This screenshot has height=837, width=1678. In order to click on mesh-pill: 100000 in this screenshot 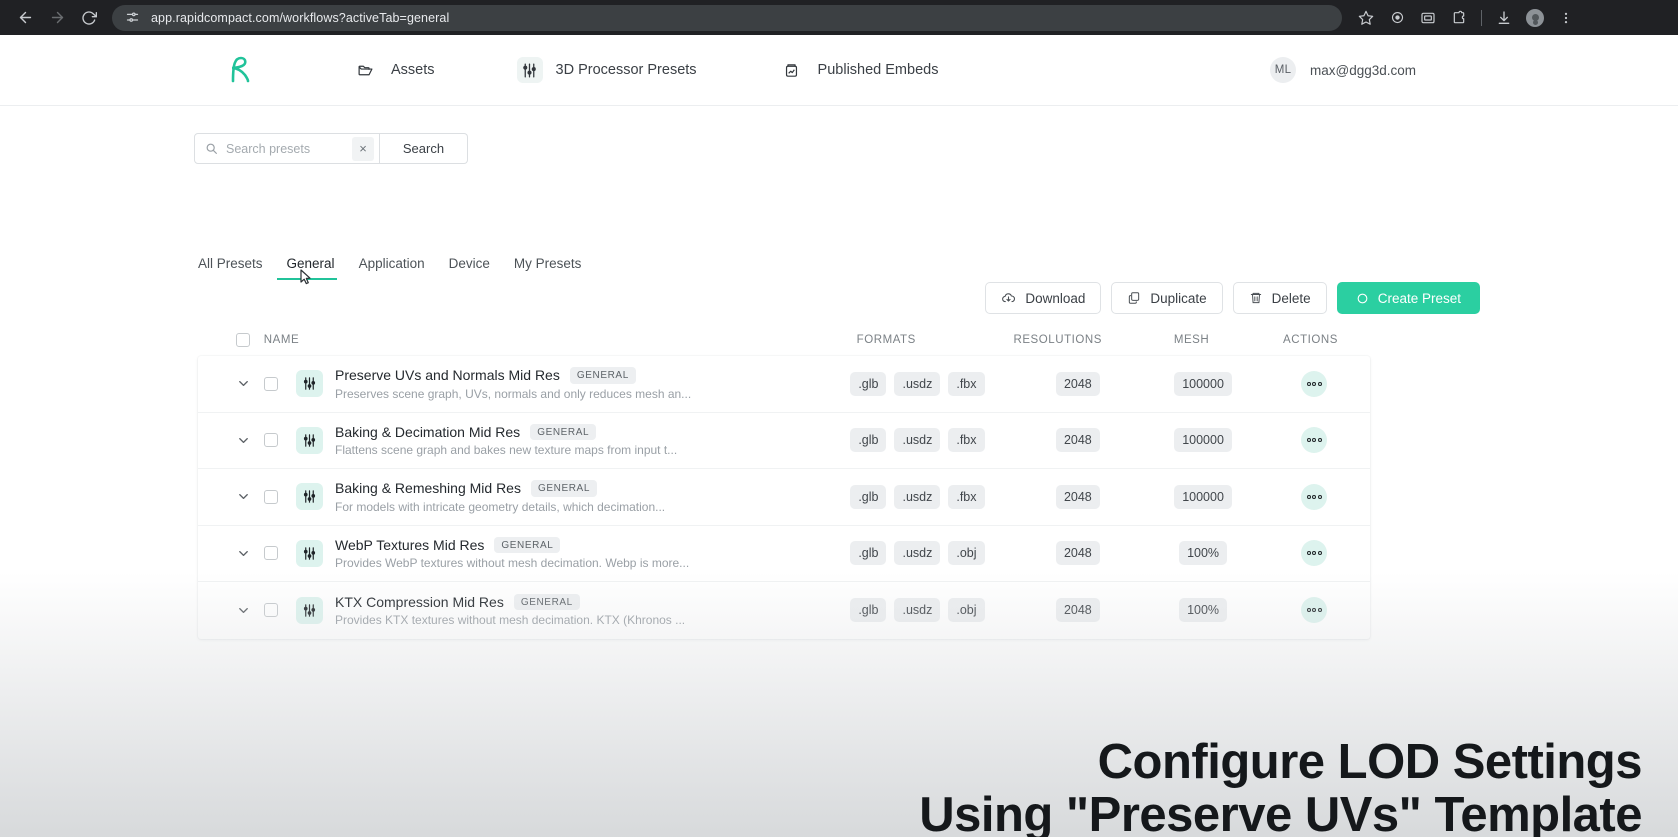, I will do `click(1203, 496)`.